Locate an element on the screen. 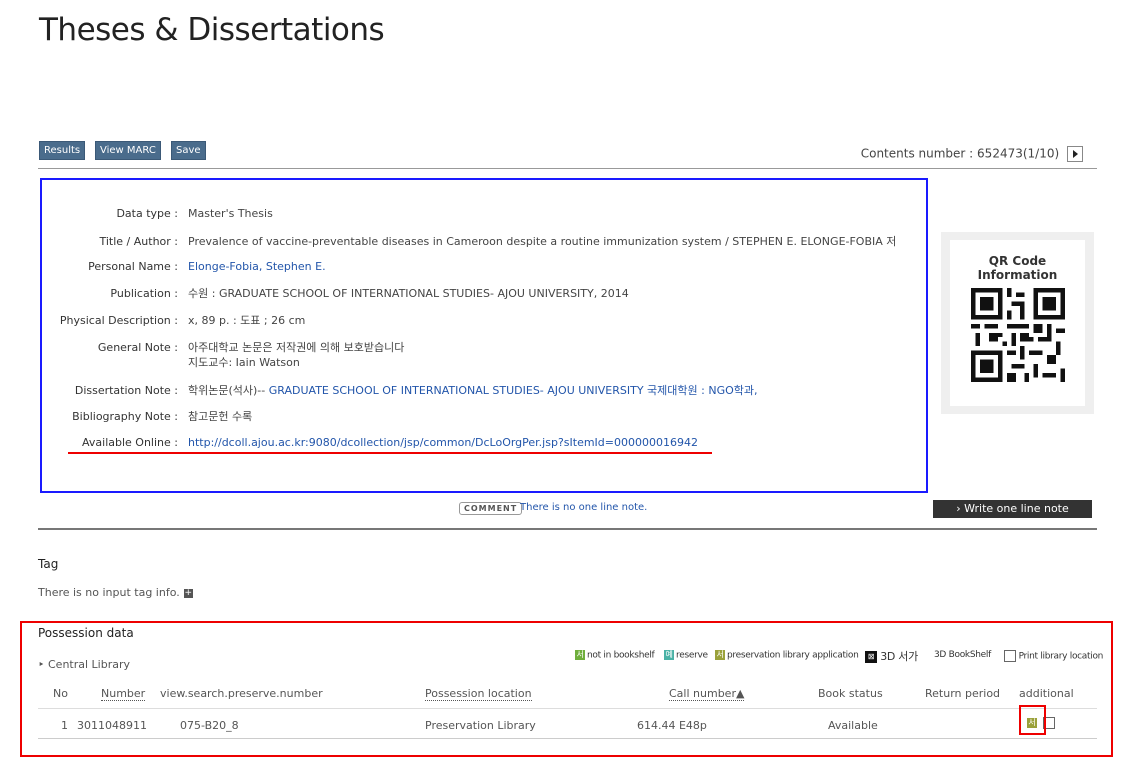  detail-value-advisor: 지도교수: Iain Watson is located at coordinates (244, 362).